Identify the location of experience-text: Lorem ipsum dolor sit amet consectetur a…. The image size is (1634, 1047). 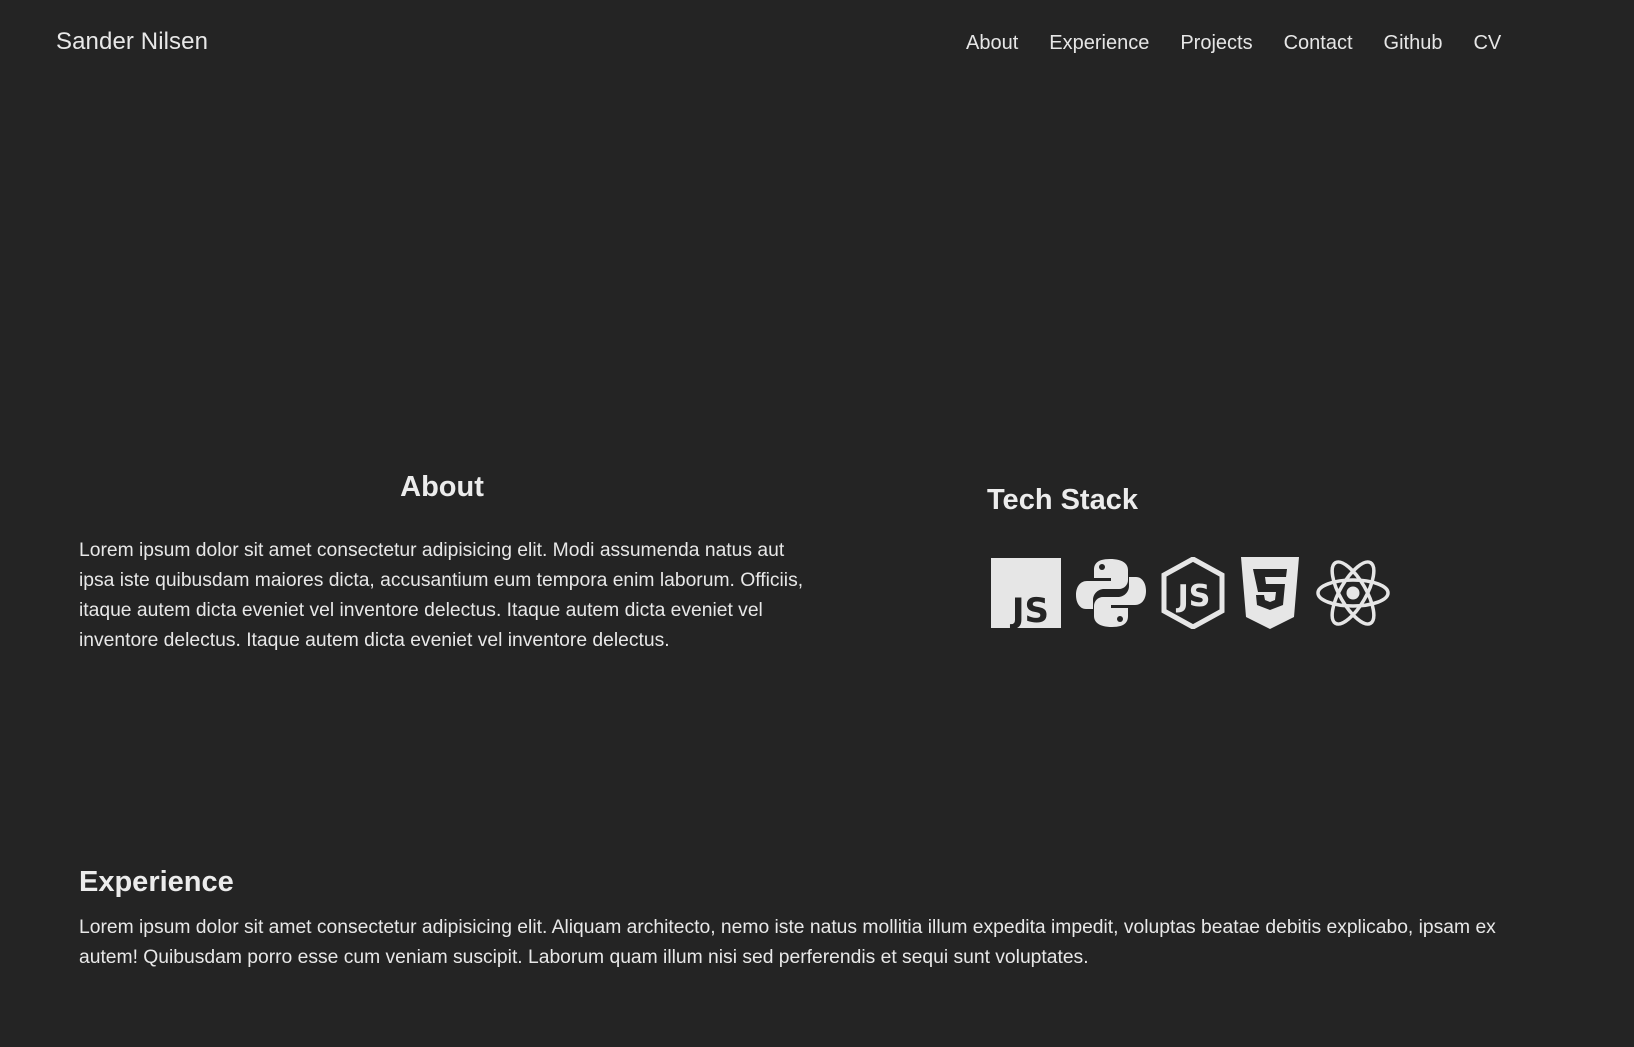
(787, 942).